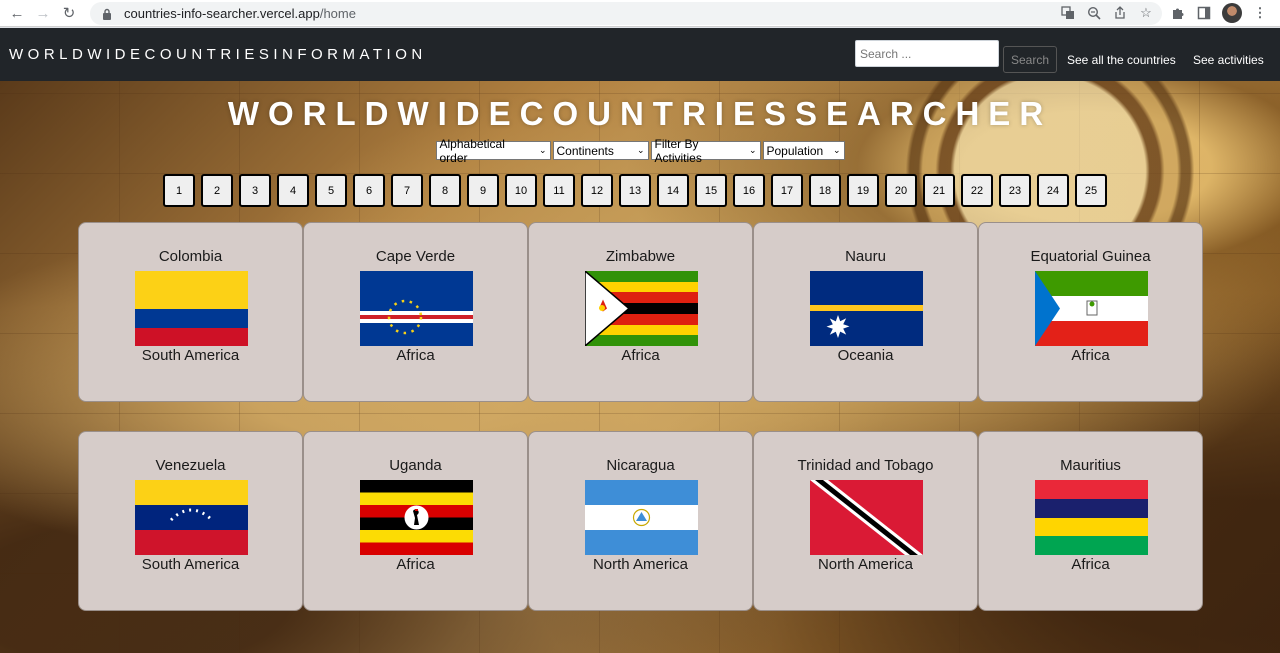 This screenshot has width=1280, height=653. What do you see at coordinates (640, 256) in the screenshot?
I see `country-name: Zimbabwe` at bounding box center [640, 256].